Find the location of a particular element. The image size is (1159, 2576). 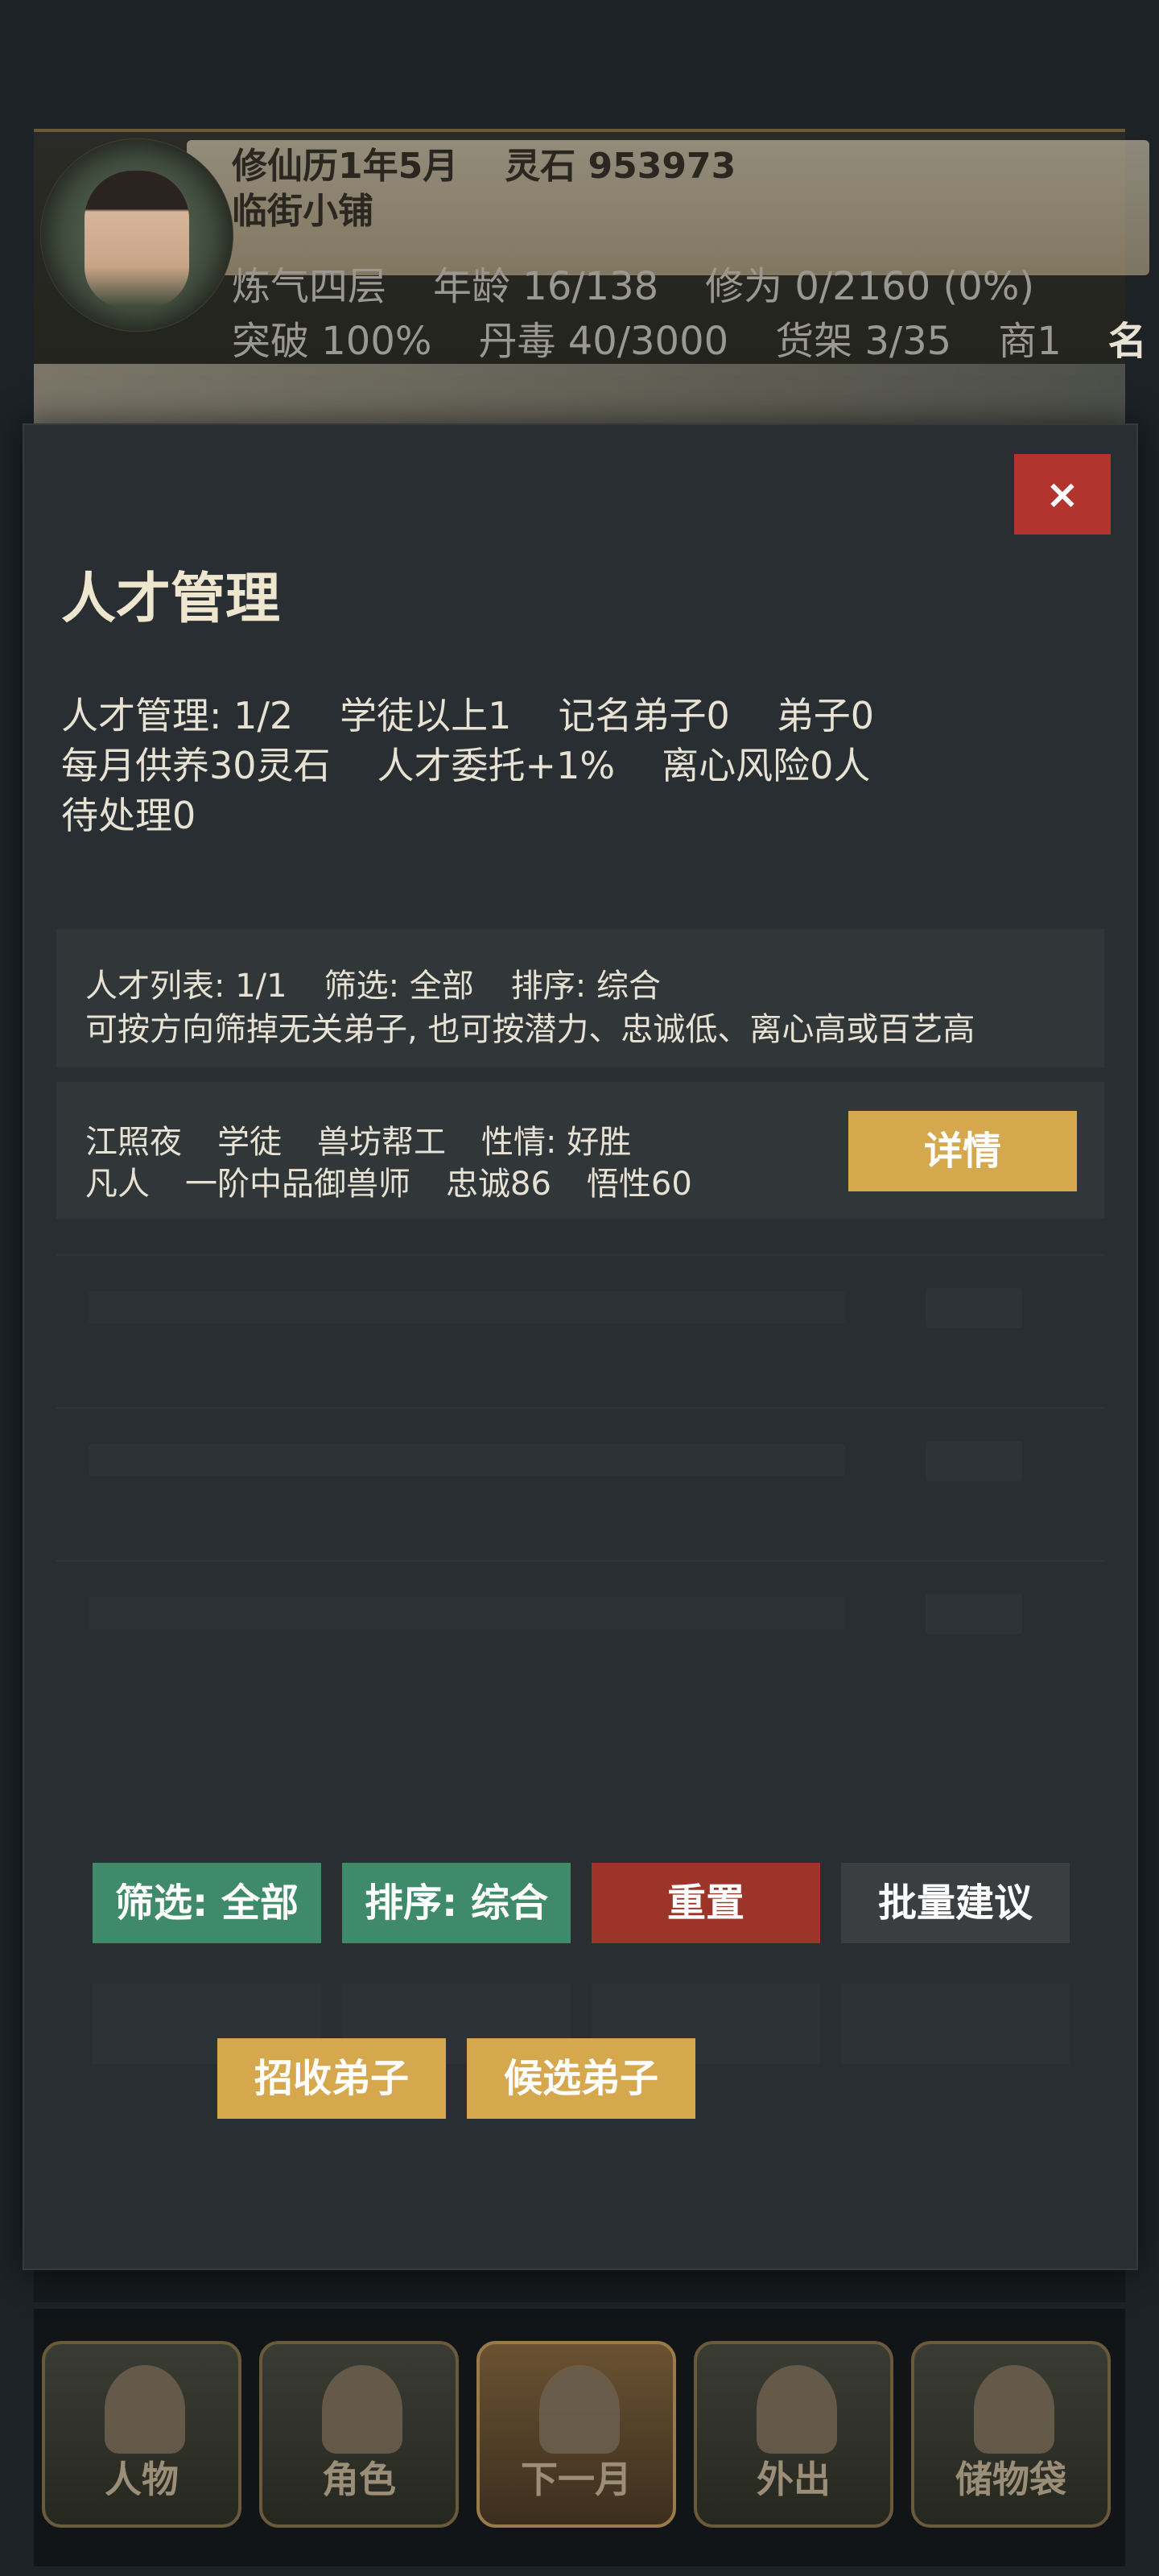

bottom-nav: 人物 角色 下一月 外出 储物袋 is located at coordinates (579, 2437).